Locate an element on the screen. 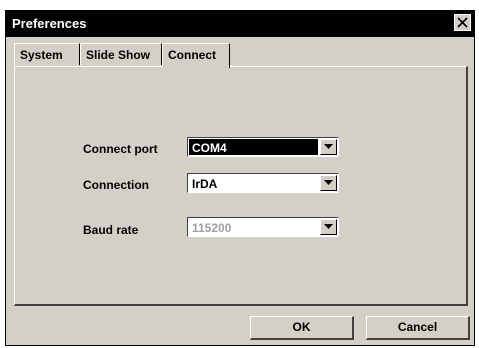 The image size is (479, 348). window-title: Preferences is located at coordinates (49, 23).